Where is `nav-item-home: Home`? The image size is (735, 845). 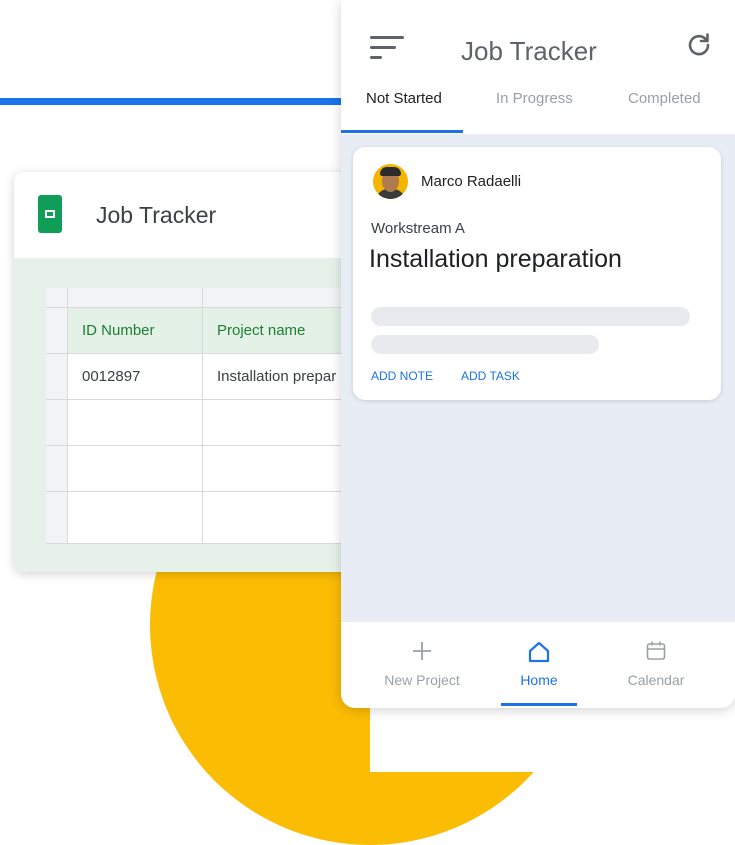
nav-item-home: Home is located at coordinates (539, 665).